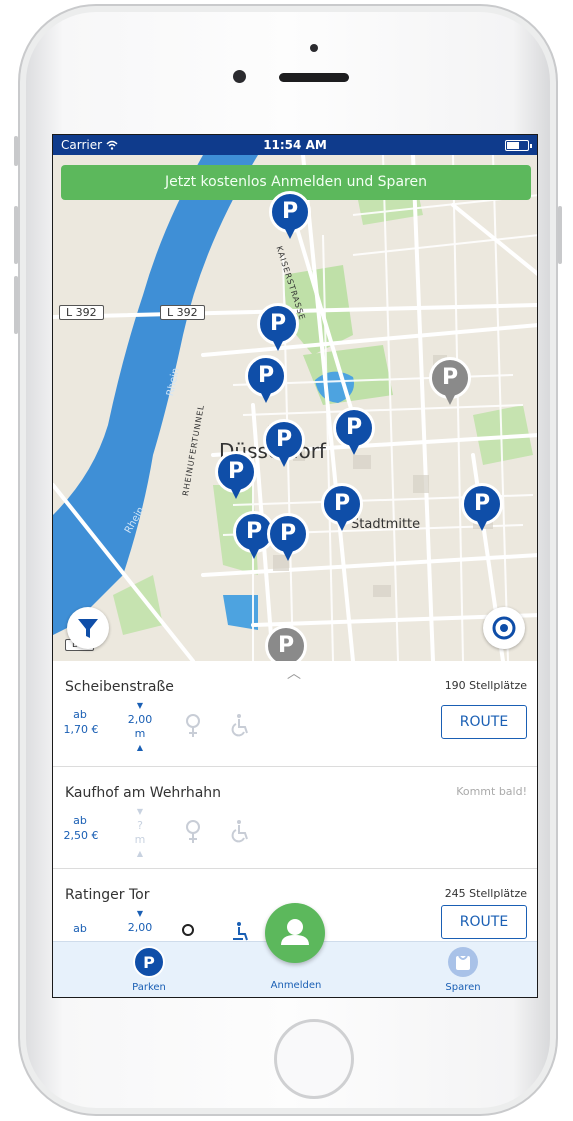 Image resolution: width=573 pixels, height=1121 pixels. What do you see at coordinates (485, 685) in the screenshot?
I see `availability-count: 190 Stellplätze` at bounding box center [485, 685].